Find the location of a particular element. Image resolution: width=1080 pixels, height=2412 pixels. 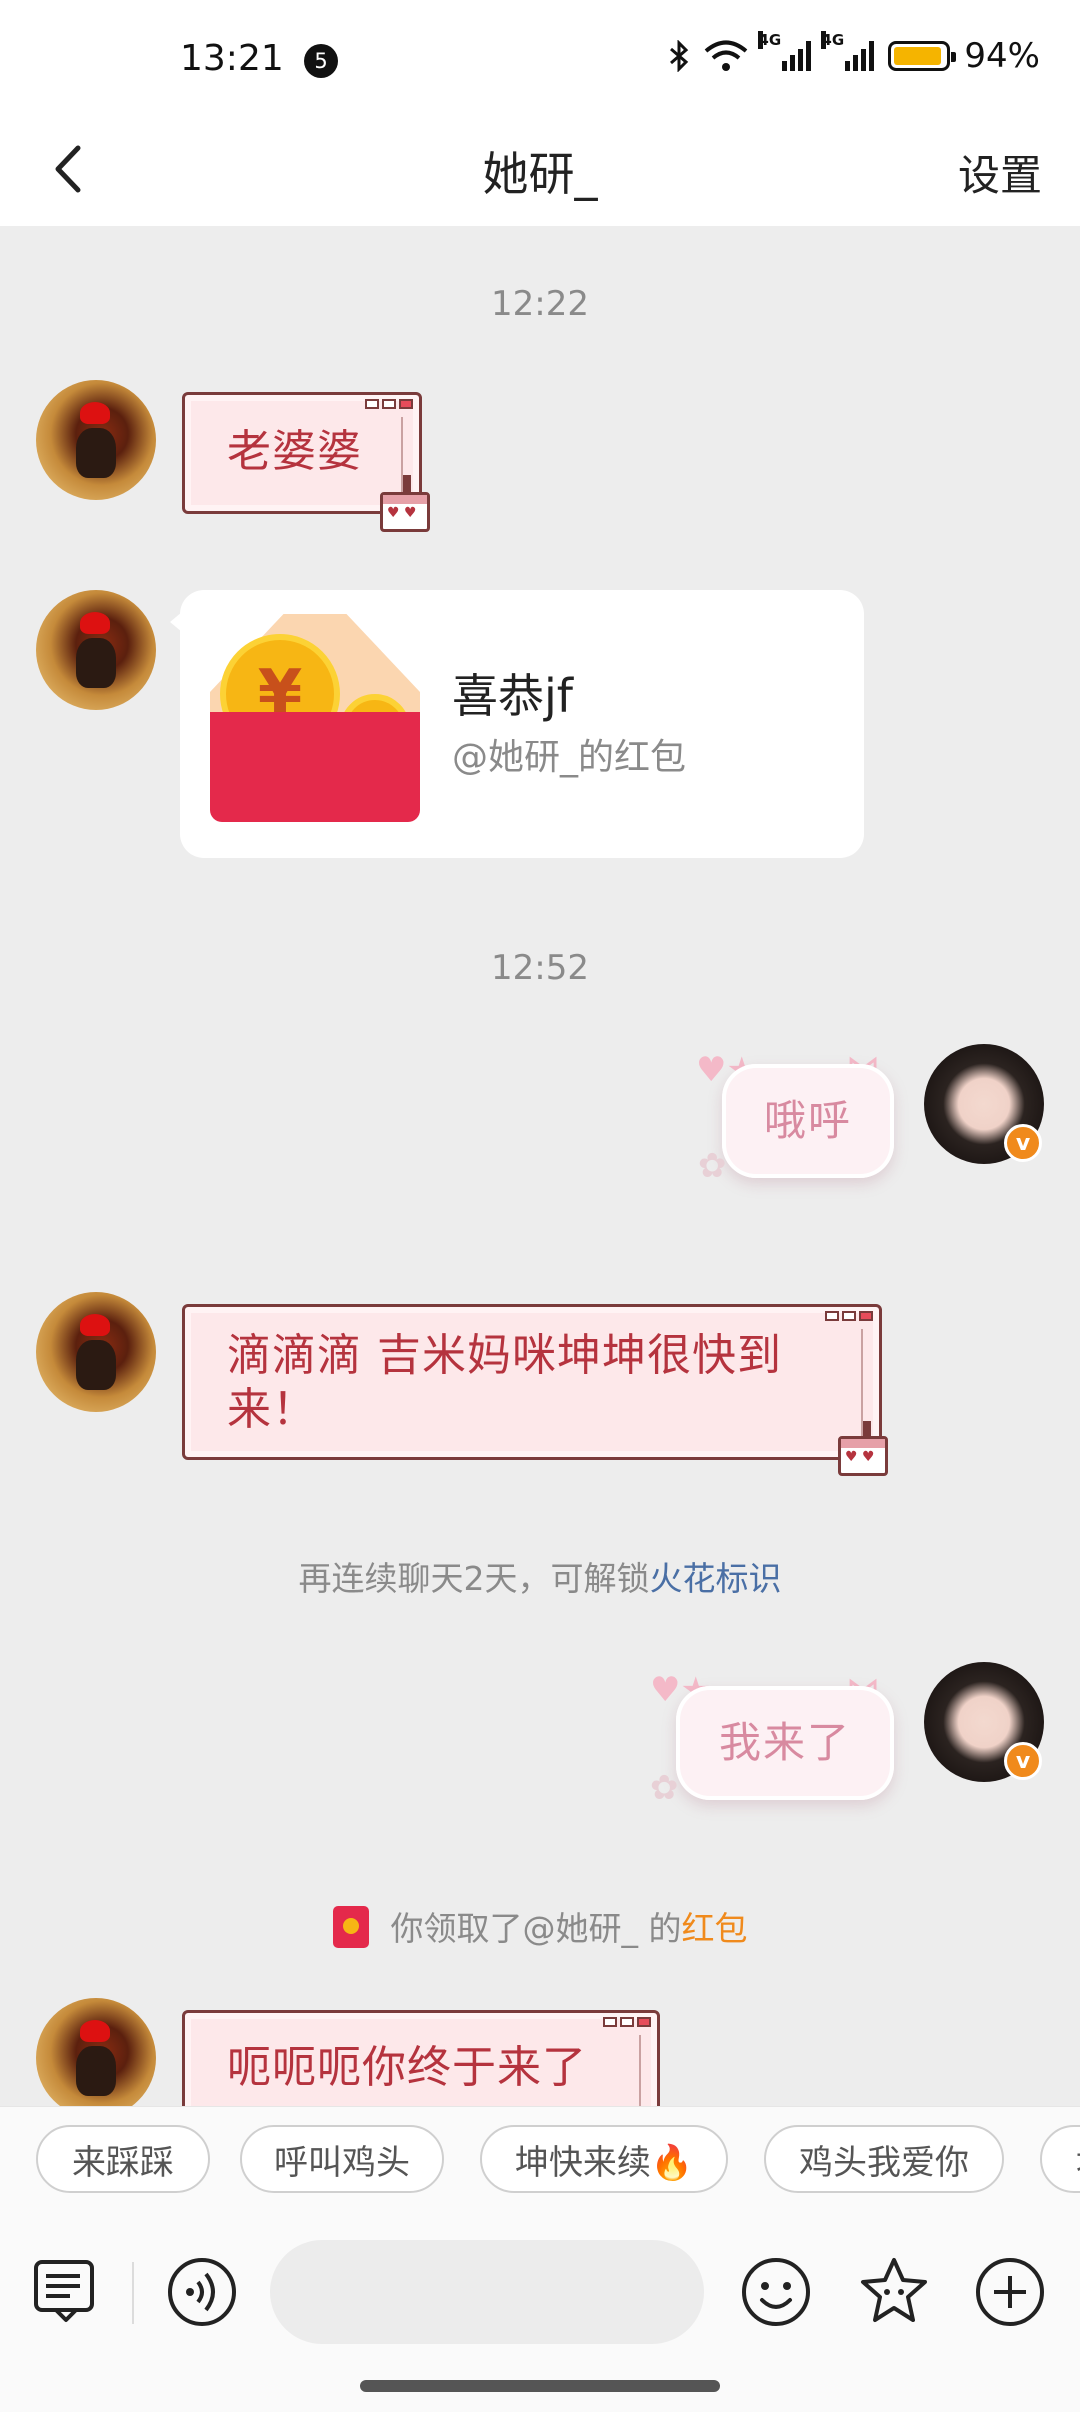

message-bubble: 我来了 is located at coordinates (785, 1743).